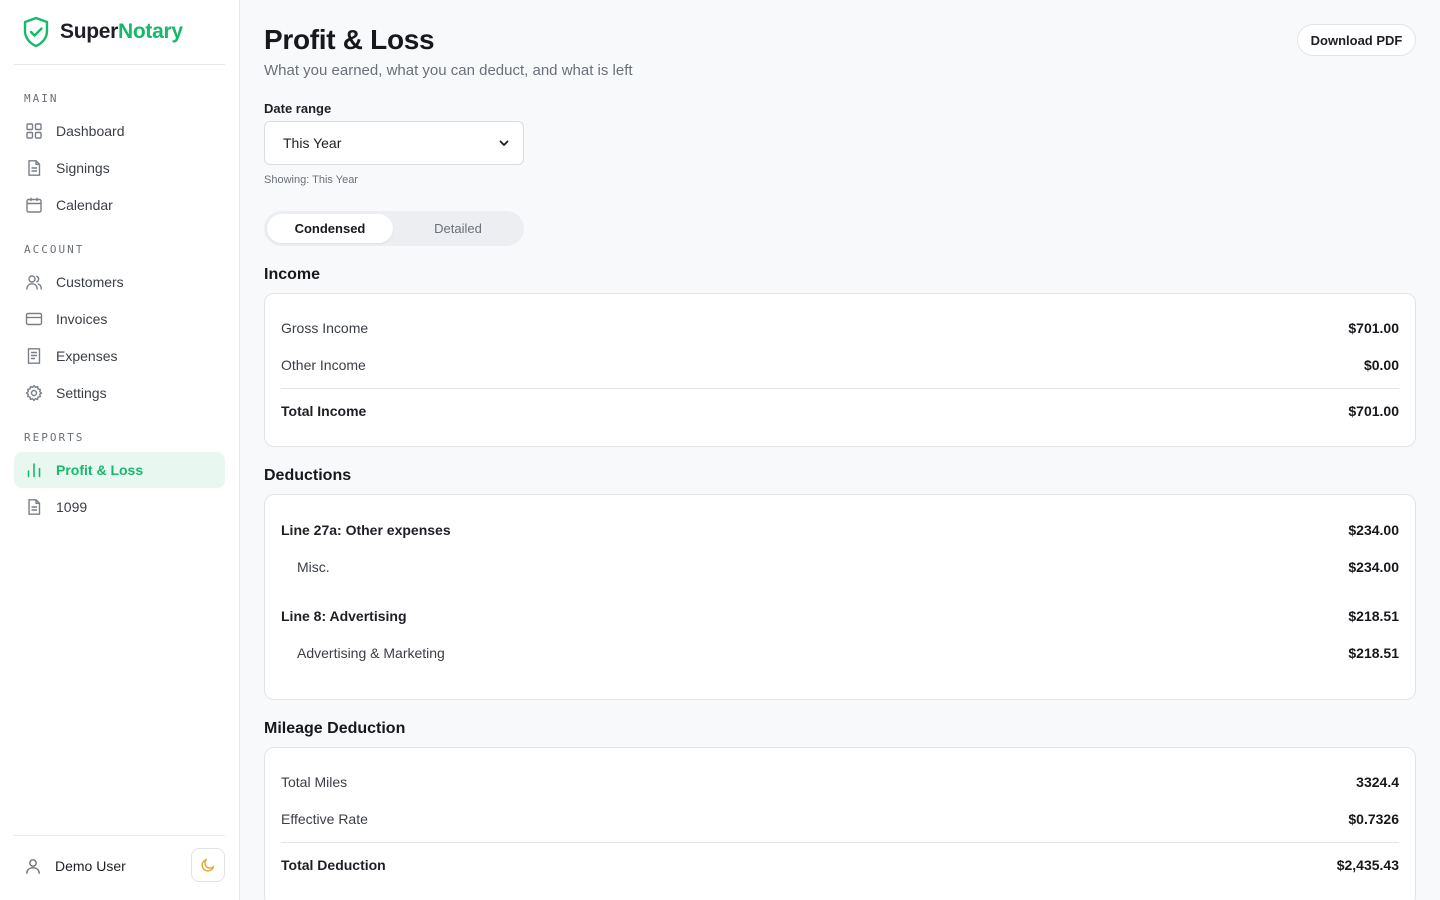  I want to click on shield-check-icon, so click(36, 32).